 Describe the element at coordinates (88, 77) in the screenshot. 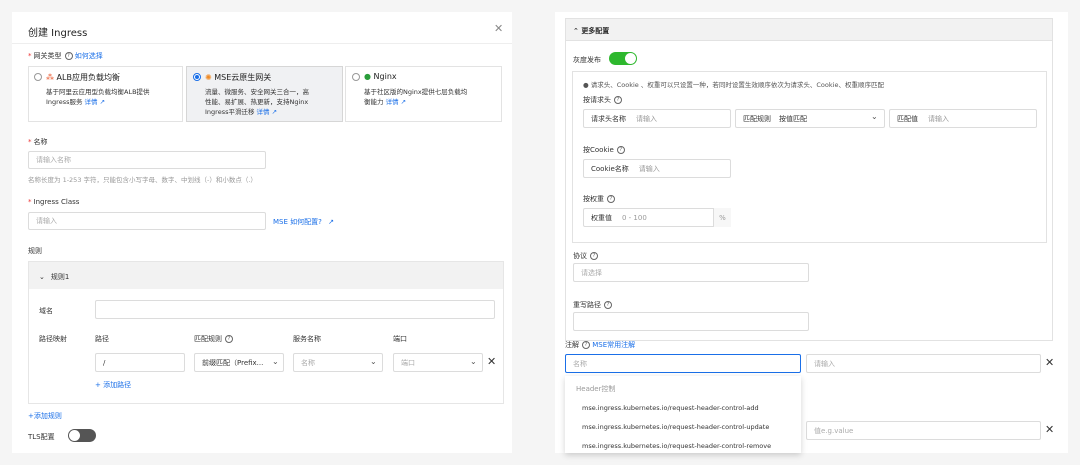

I see `card-name: ALB应用负载均衡` at that location.